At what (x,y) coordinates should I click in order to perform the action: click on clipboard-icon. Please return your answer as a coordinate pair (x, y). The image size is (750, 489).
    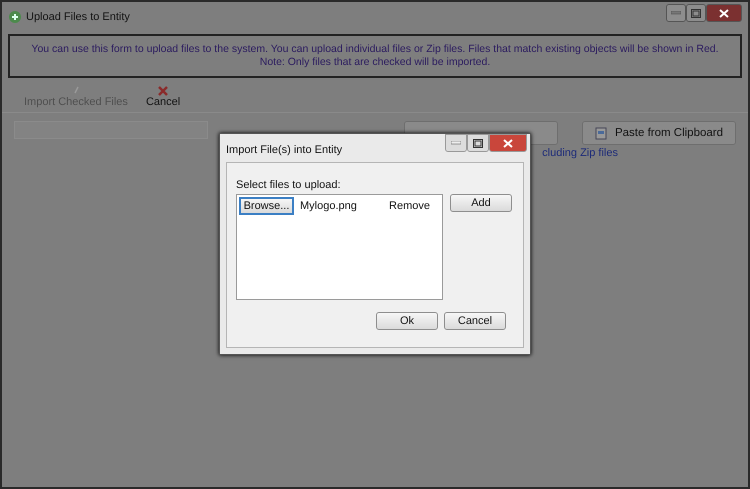
    Looking at the image, I should click on (600, 133).